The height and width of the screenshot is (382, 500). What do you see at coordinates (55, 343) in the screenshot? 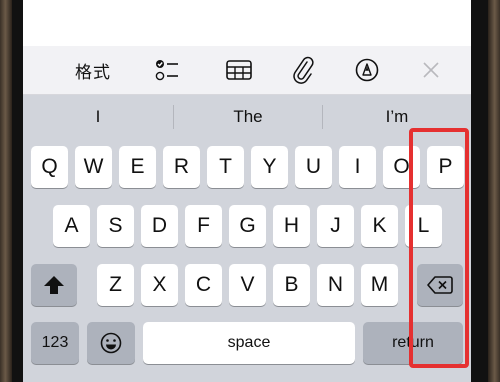
I see `numbers-key: 123` at bounding box center [55, 343].